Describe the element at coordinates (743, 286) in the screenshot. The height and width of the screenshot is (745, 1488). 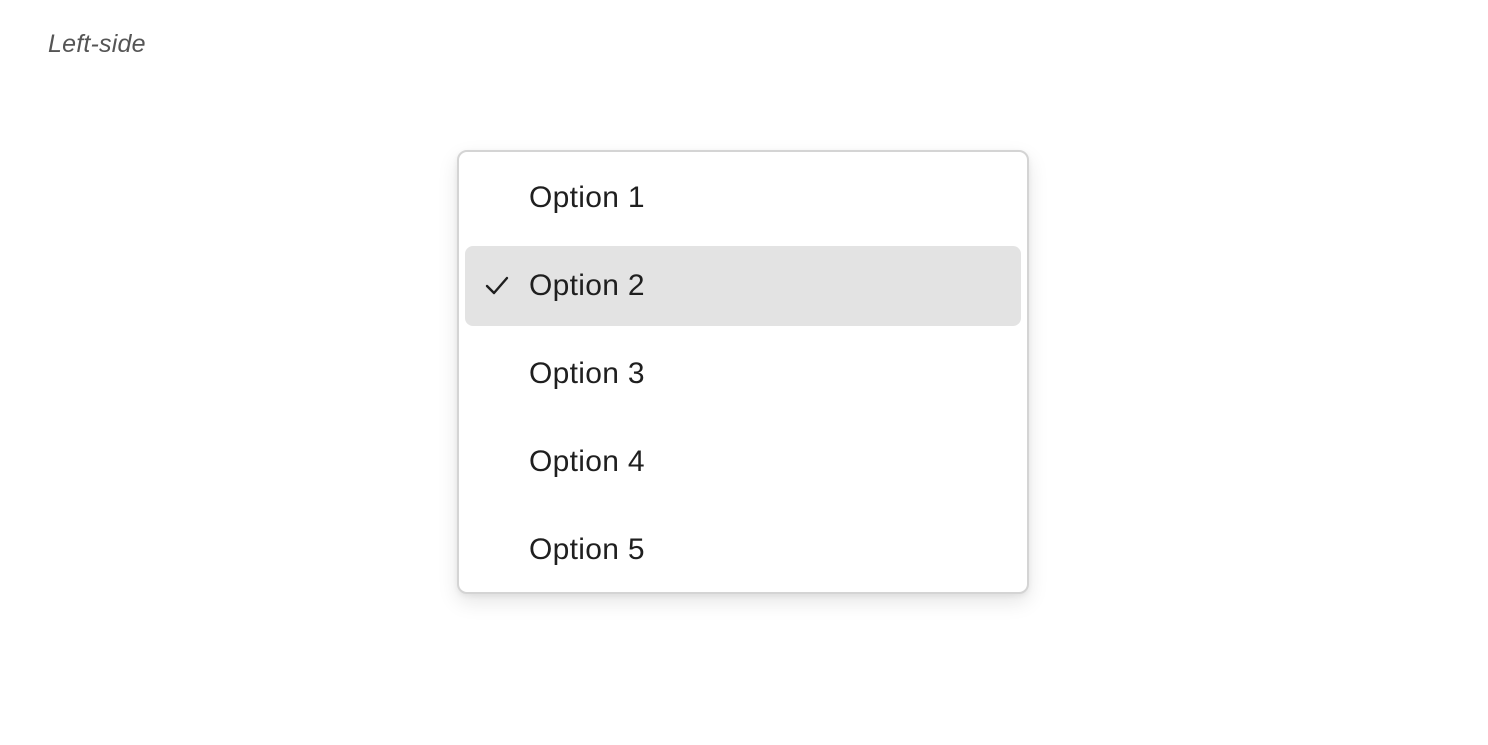
I see `option-item-2: Option 2` at that location.